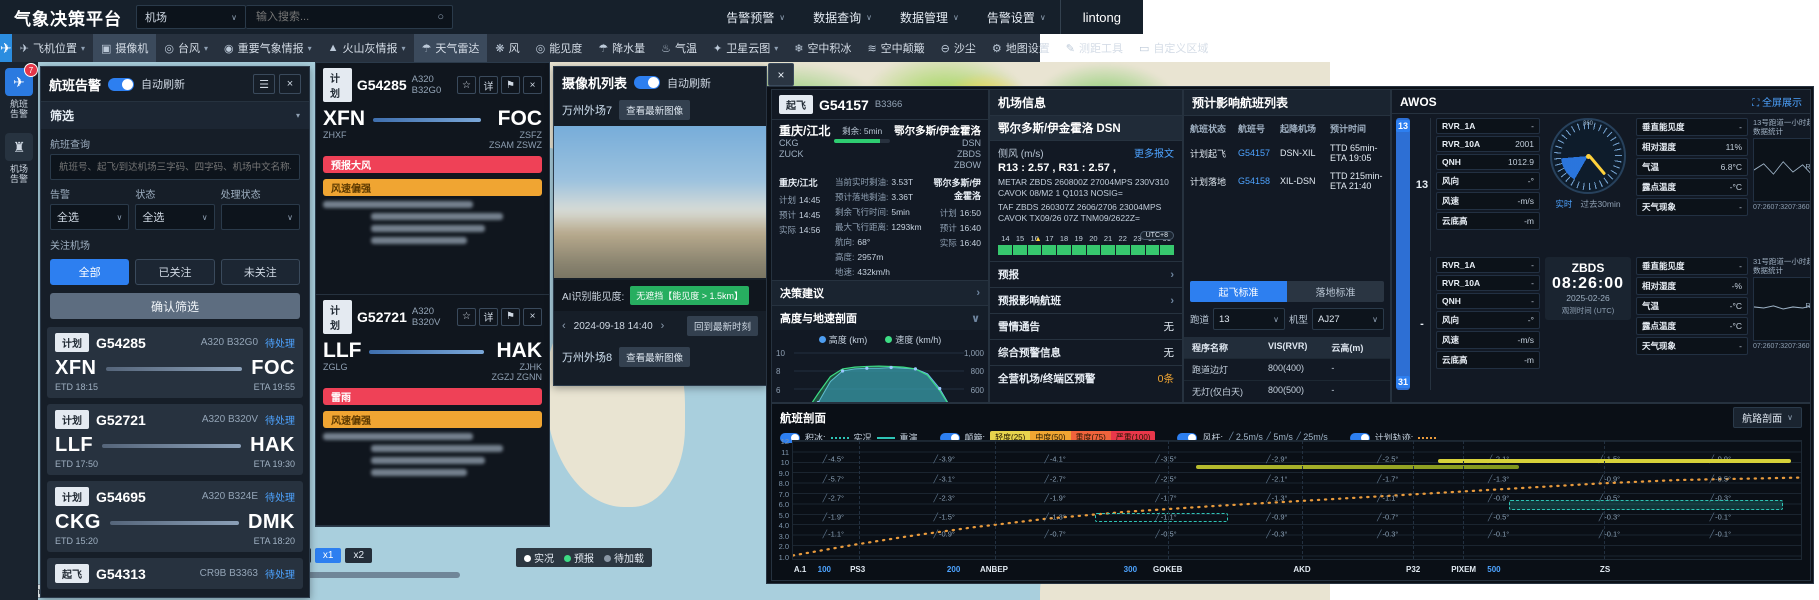 This screenshot has width=1819, height=600. I want to click on nav-menu: 告警预警 ∨, so click(755, 17).